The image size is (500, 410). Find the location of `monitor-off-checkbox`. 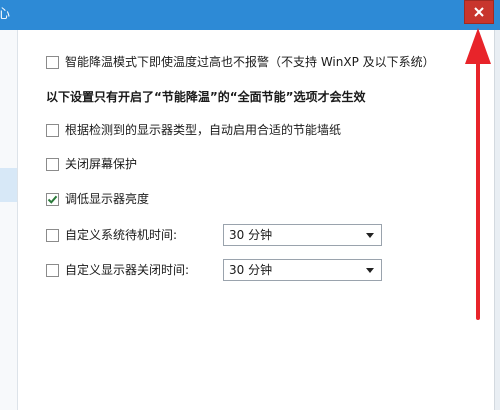

monitor-off-checkbox is located at coordinates (52, 270).